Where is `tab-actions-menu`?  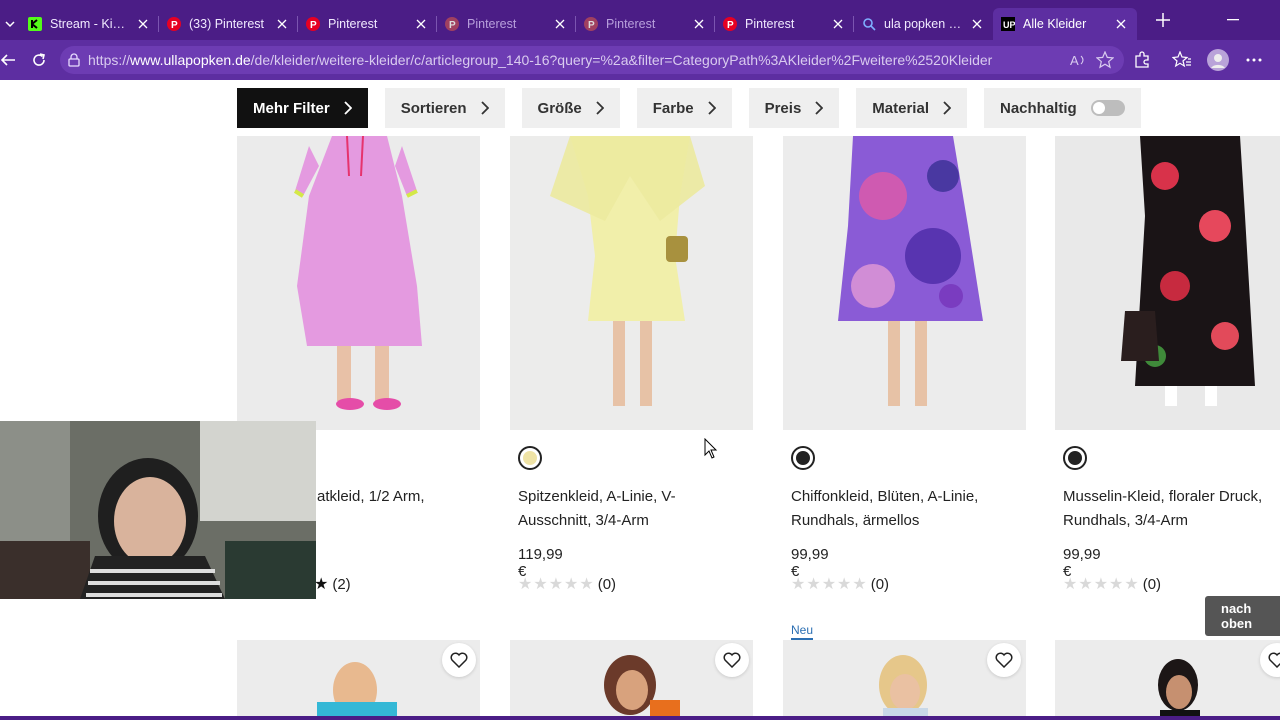
tab-actions-menu is located at coordinates (10, 24).